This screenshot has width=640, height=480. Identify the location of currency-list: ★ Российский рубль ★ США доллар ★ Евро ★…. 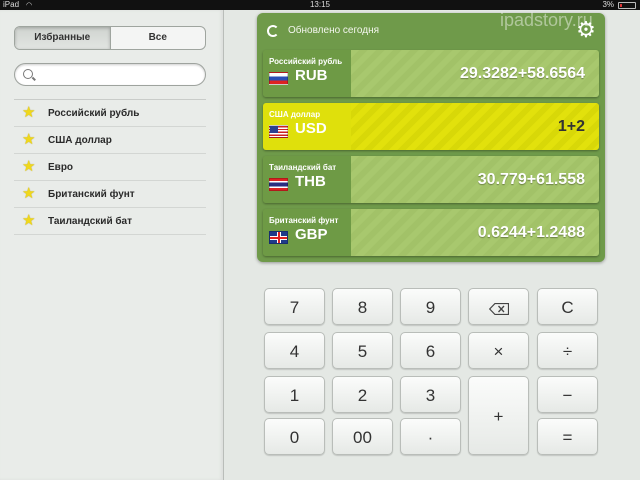
(110, 167).